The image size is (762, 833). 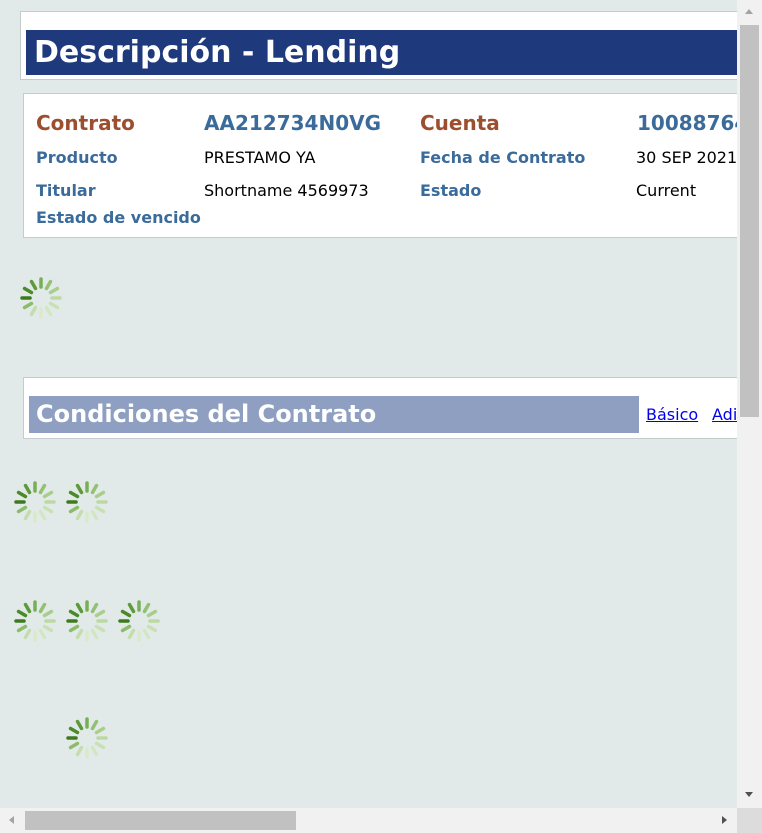 What do you see at coordinates (286, 190) in the screenshot?
I see `titular-value: Shortname 4569973` at bounding box center [286, 190].